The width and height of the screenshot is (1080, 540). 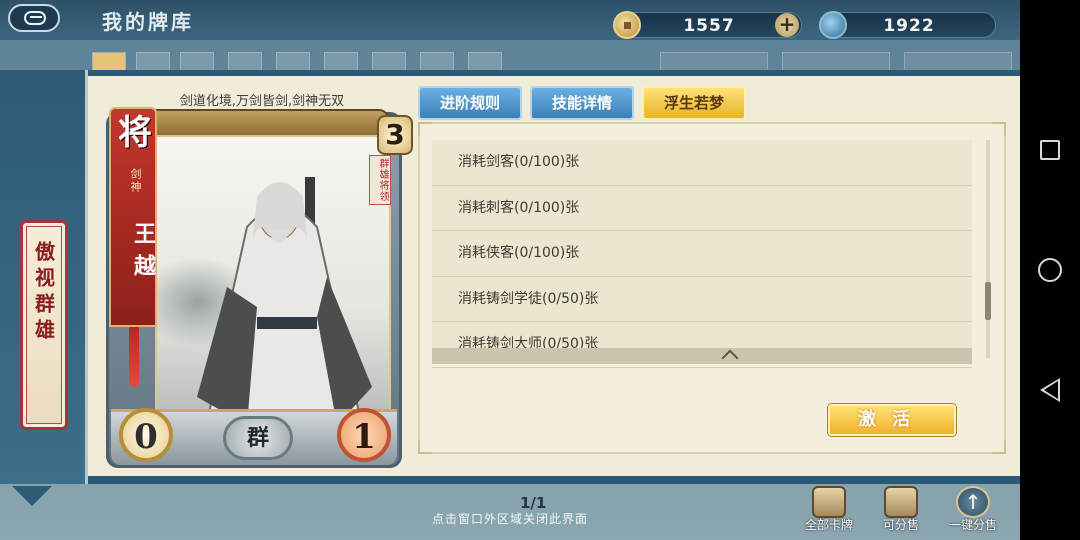 I want to click on card-hp: 1, so click(x=364, y=435).